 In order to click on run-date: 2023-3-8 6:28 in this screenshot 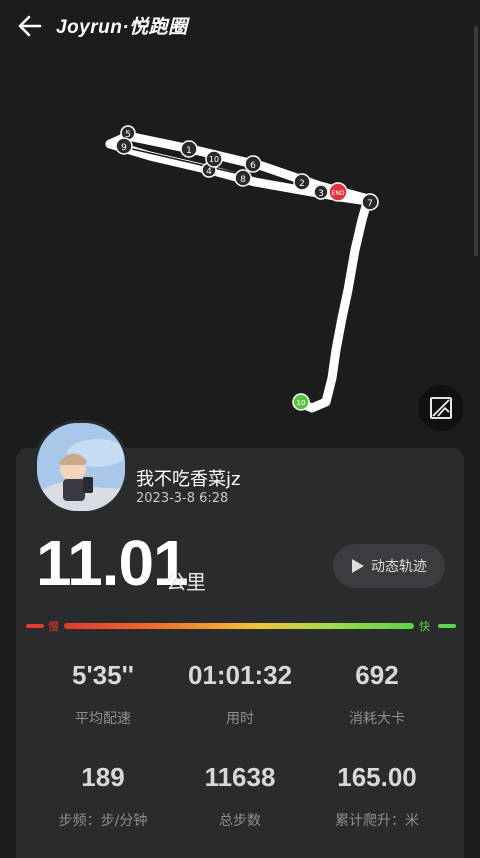, I will do `click(182, 498)`.